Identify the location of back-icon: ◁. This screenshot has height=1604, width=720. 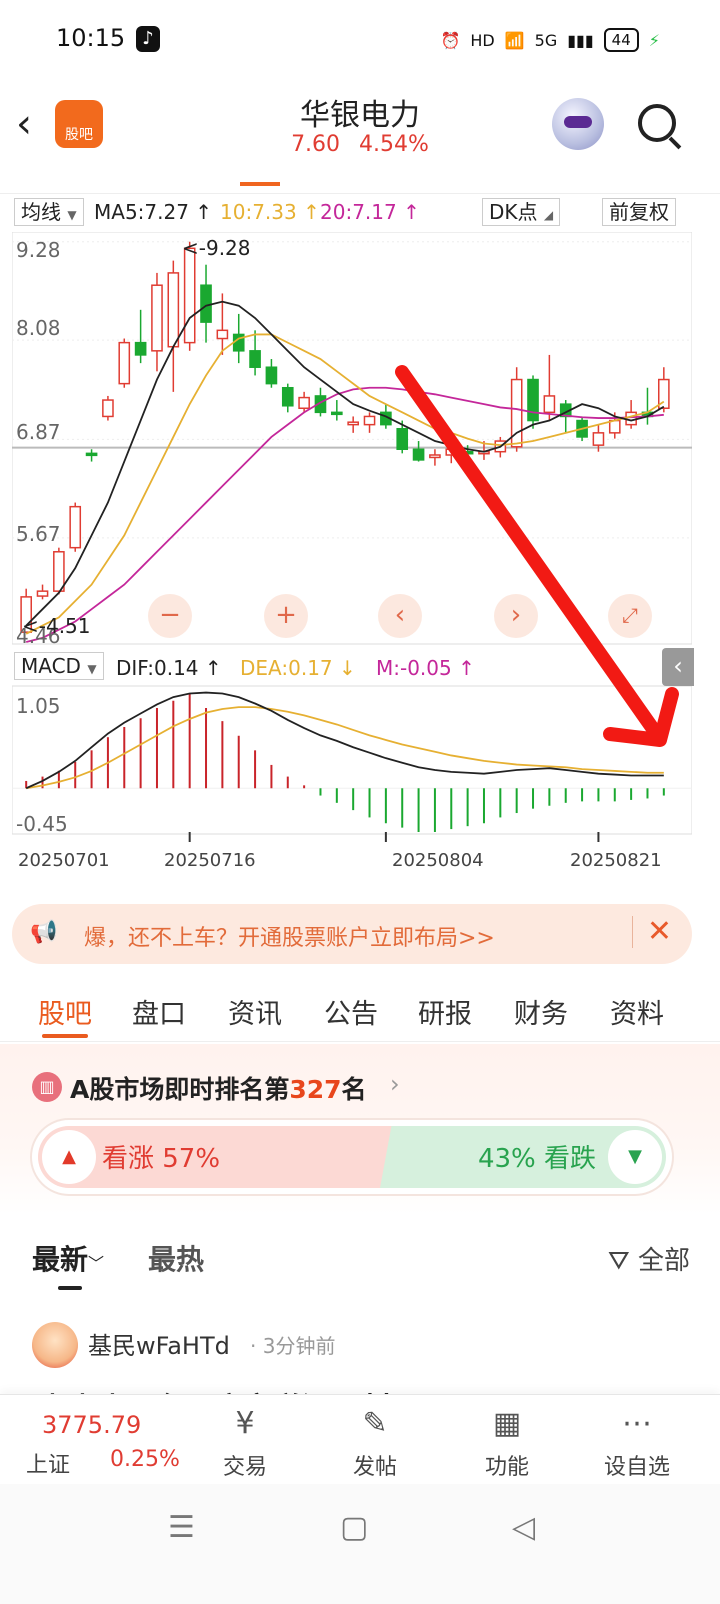
(523, 1527).